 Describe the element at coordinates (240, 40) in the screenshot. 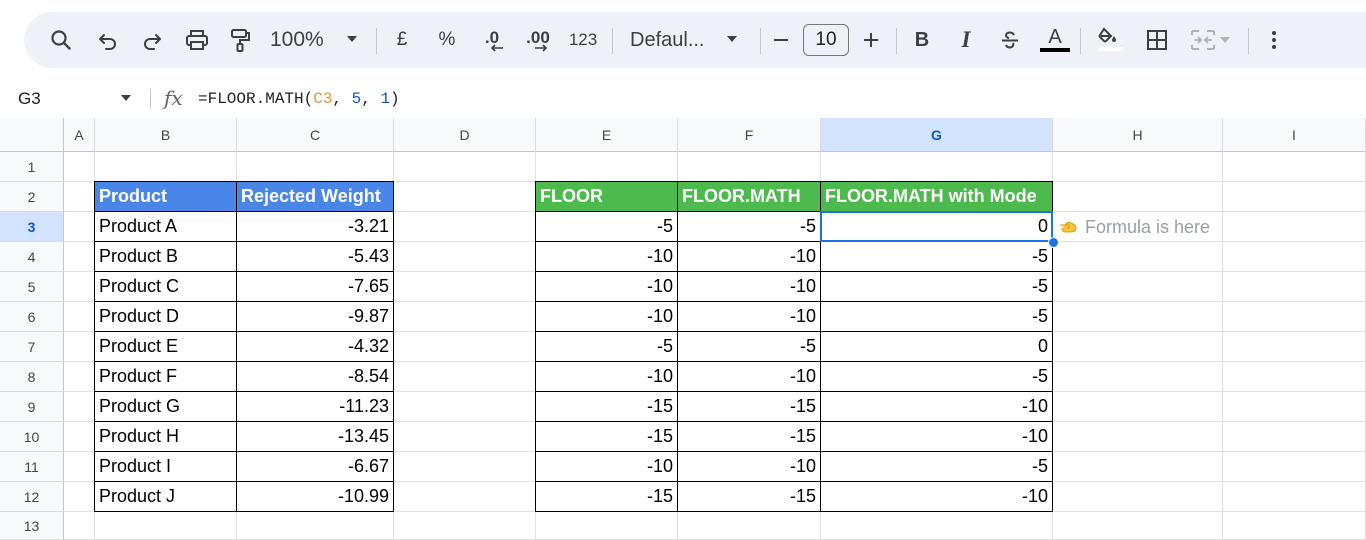

I see `paint-format-button` at that location.